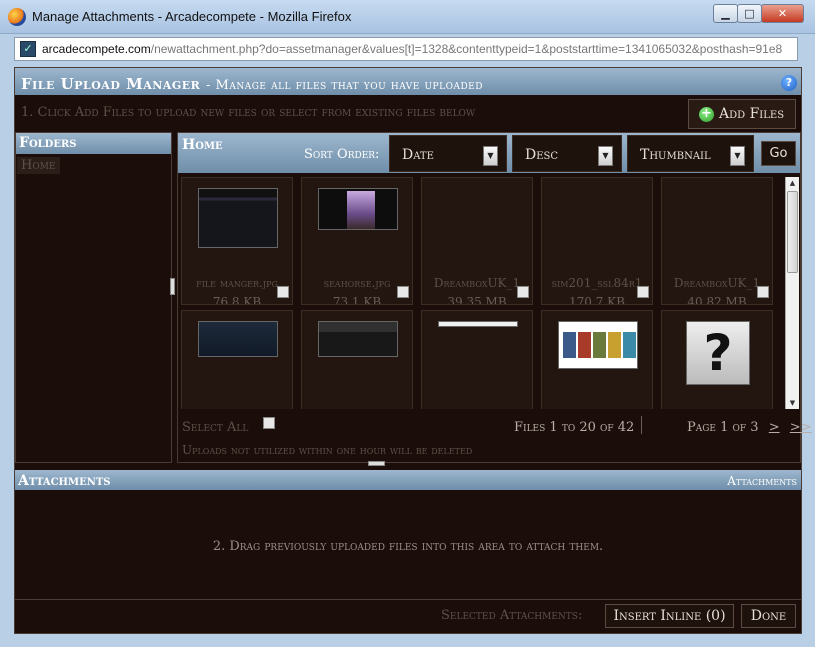 Image resolution: width=815 pixels, height=647 pixels. Describe the element at coordinates (202, 145) in the screenshot. I see `home-title: Home` at that location.